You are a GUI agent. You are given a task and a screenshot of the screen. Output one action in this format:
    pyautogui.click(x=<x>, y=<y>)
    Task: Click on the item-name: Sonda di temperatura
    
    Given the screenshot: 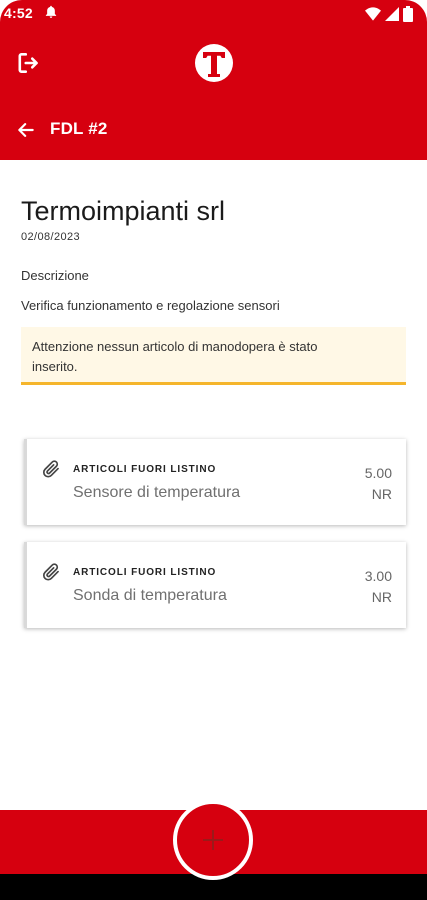 What is the action you would take?
    pyautogui.click(x=150, y=595)
    